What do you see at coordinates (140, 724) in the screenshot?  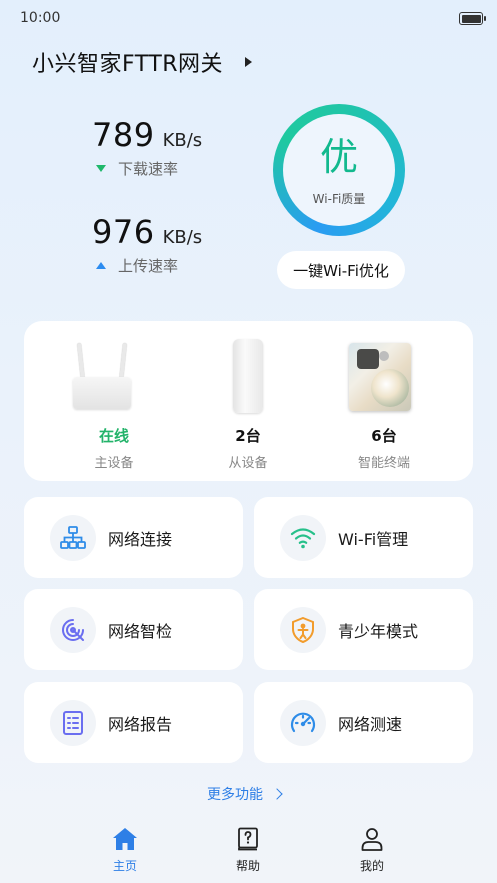 I see `fn-network-report-label: 网络报告` at bounding box center [140, 724].